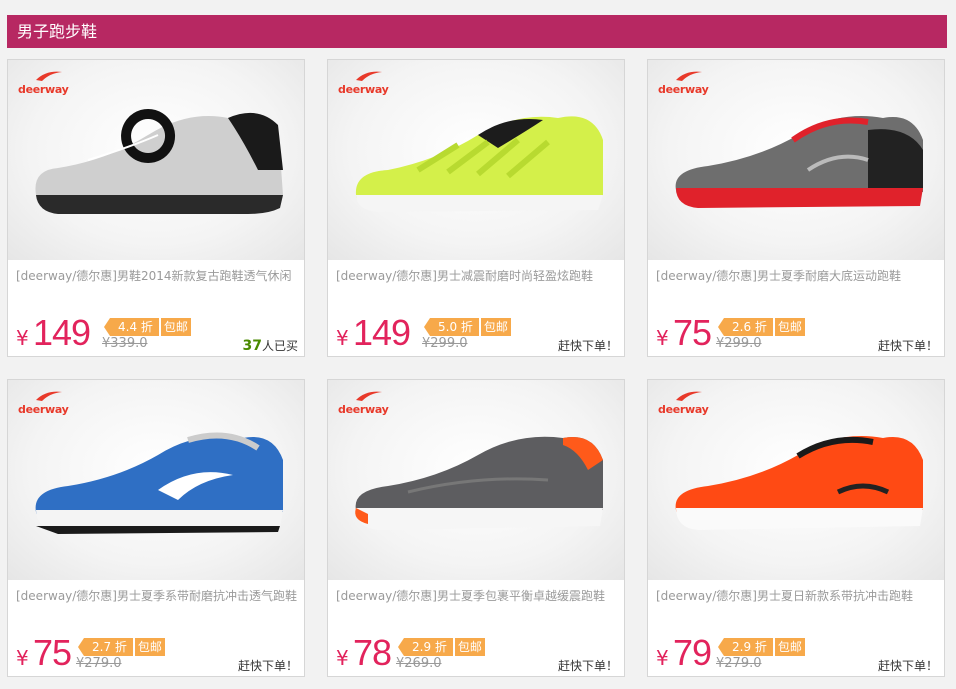 Image resolution: width=956 pixels, height=689 pixels. I want to click on price-row: ¥ 78 2.9 折包邮 ¥269.0 赶快下单！, so click(478, 652).